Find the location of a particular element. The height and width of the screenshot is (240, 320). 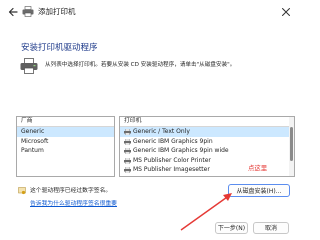

page-heading: 安装打印机驱动程序 is located at coordinates (59, 48).